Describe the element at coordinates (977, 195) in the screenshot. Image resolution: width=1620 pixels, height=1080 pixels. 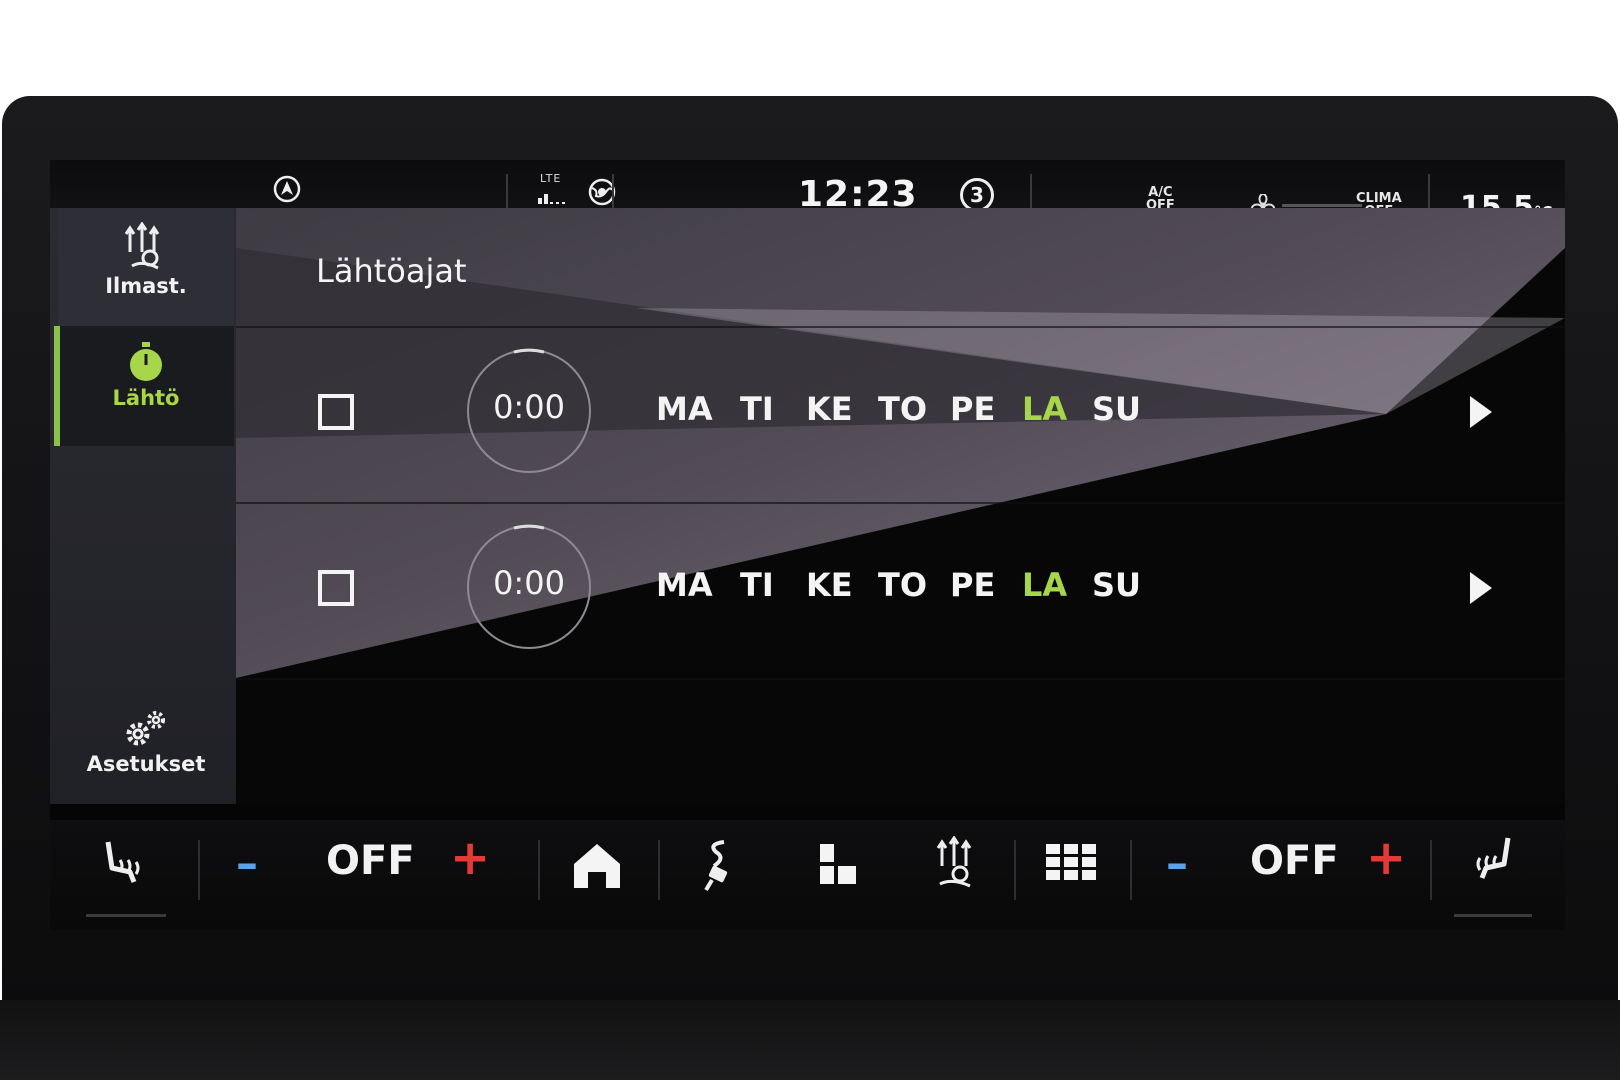
I see `notification-badge: 3` at that location.